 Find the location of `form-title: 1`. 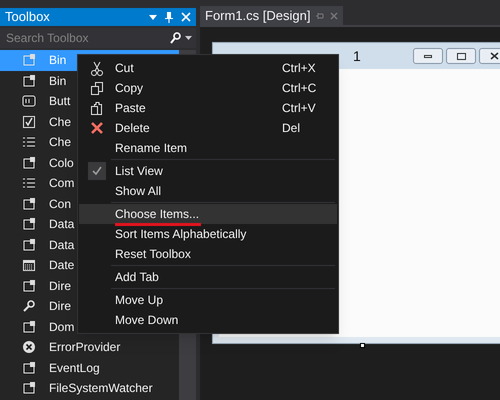

form-title: 1 is located at coordinates (357, 56).